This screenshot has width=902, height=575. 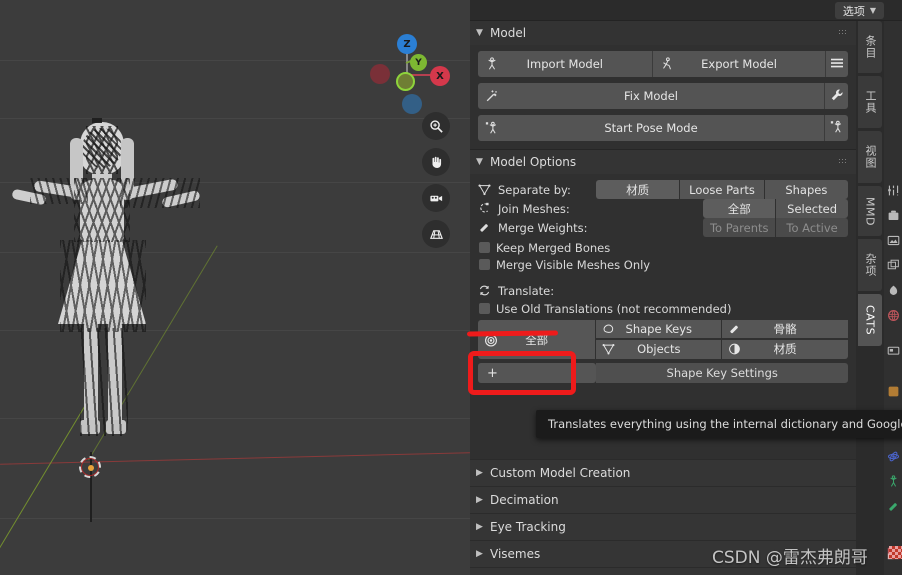 I want to click on wrench-icon, so click(x=837, y=96).